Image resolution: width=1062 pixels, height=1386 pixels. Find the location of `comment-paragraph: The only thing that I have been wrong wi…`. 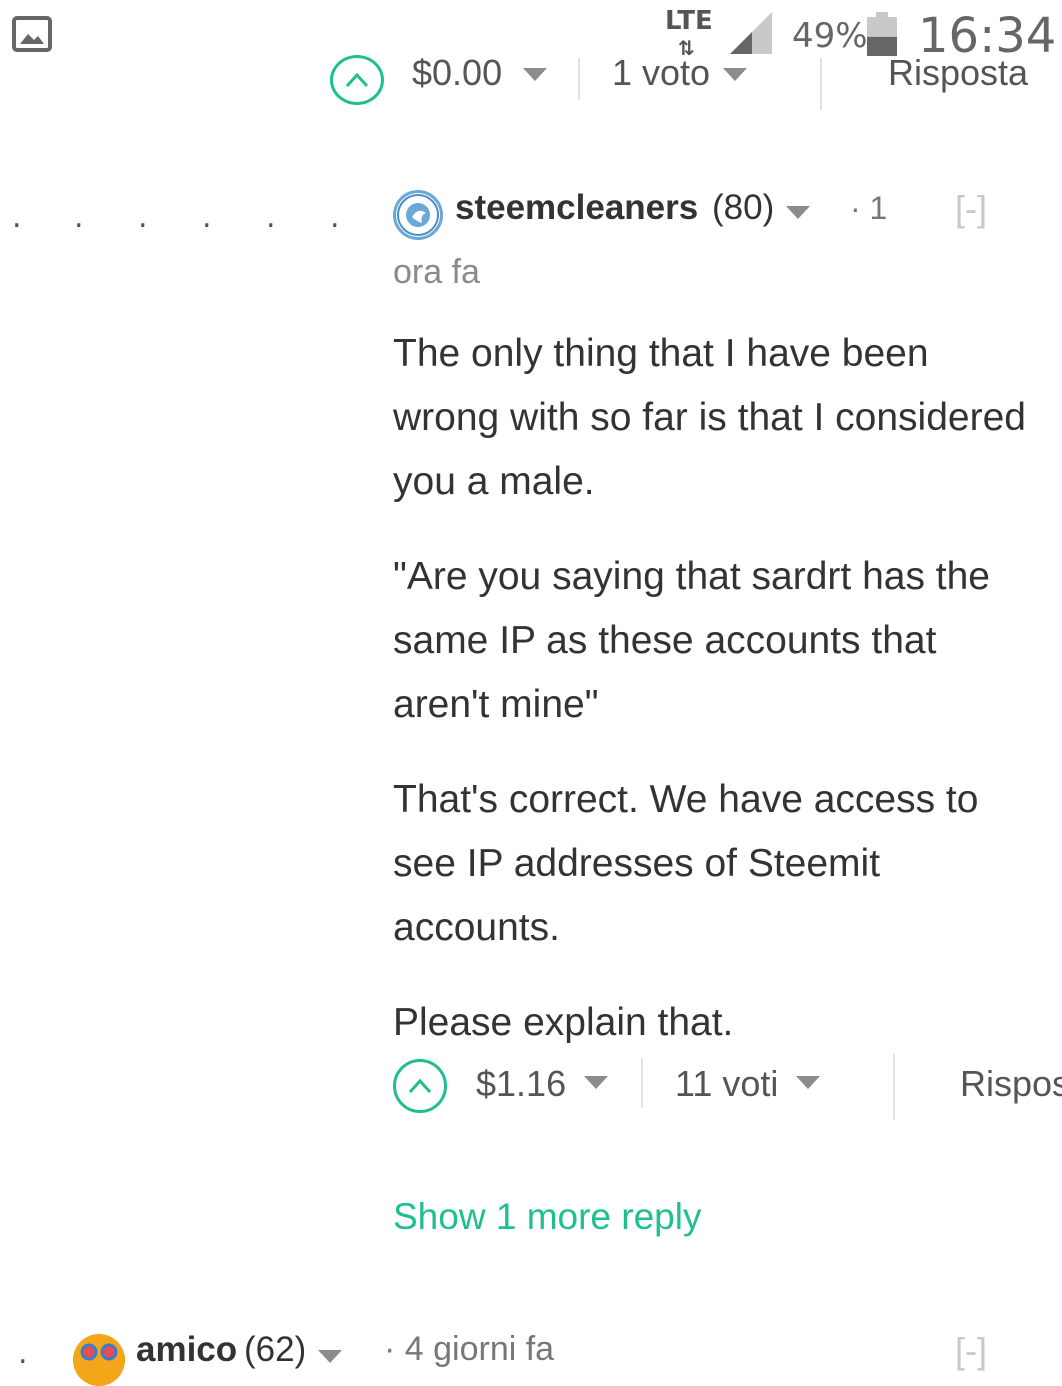

comment-paragraph: The only thing that I have been wrong wi… is located at coordinates (709, 417).